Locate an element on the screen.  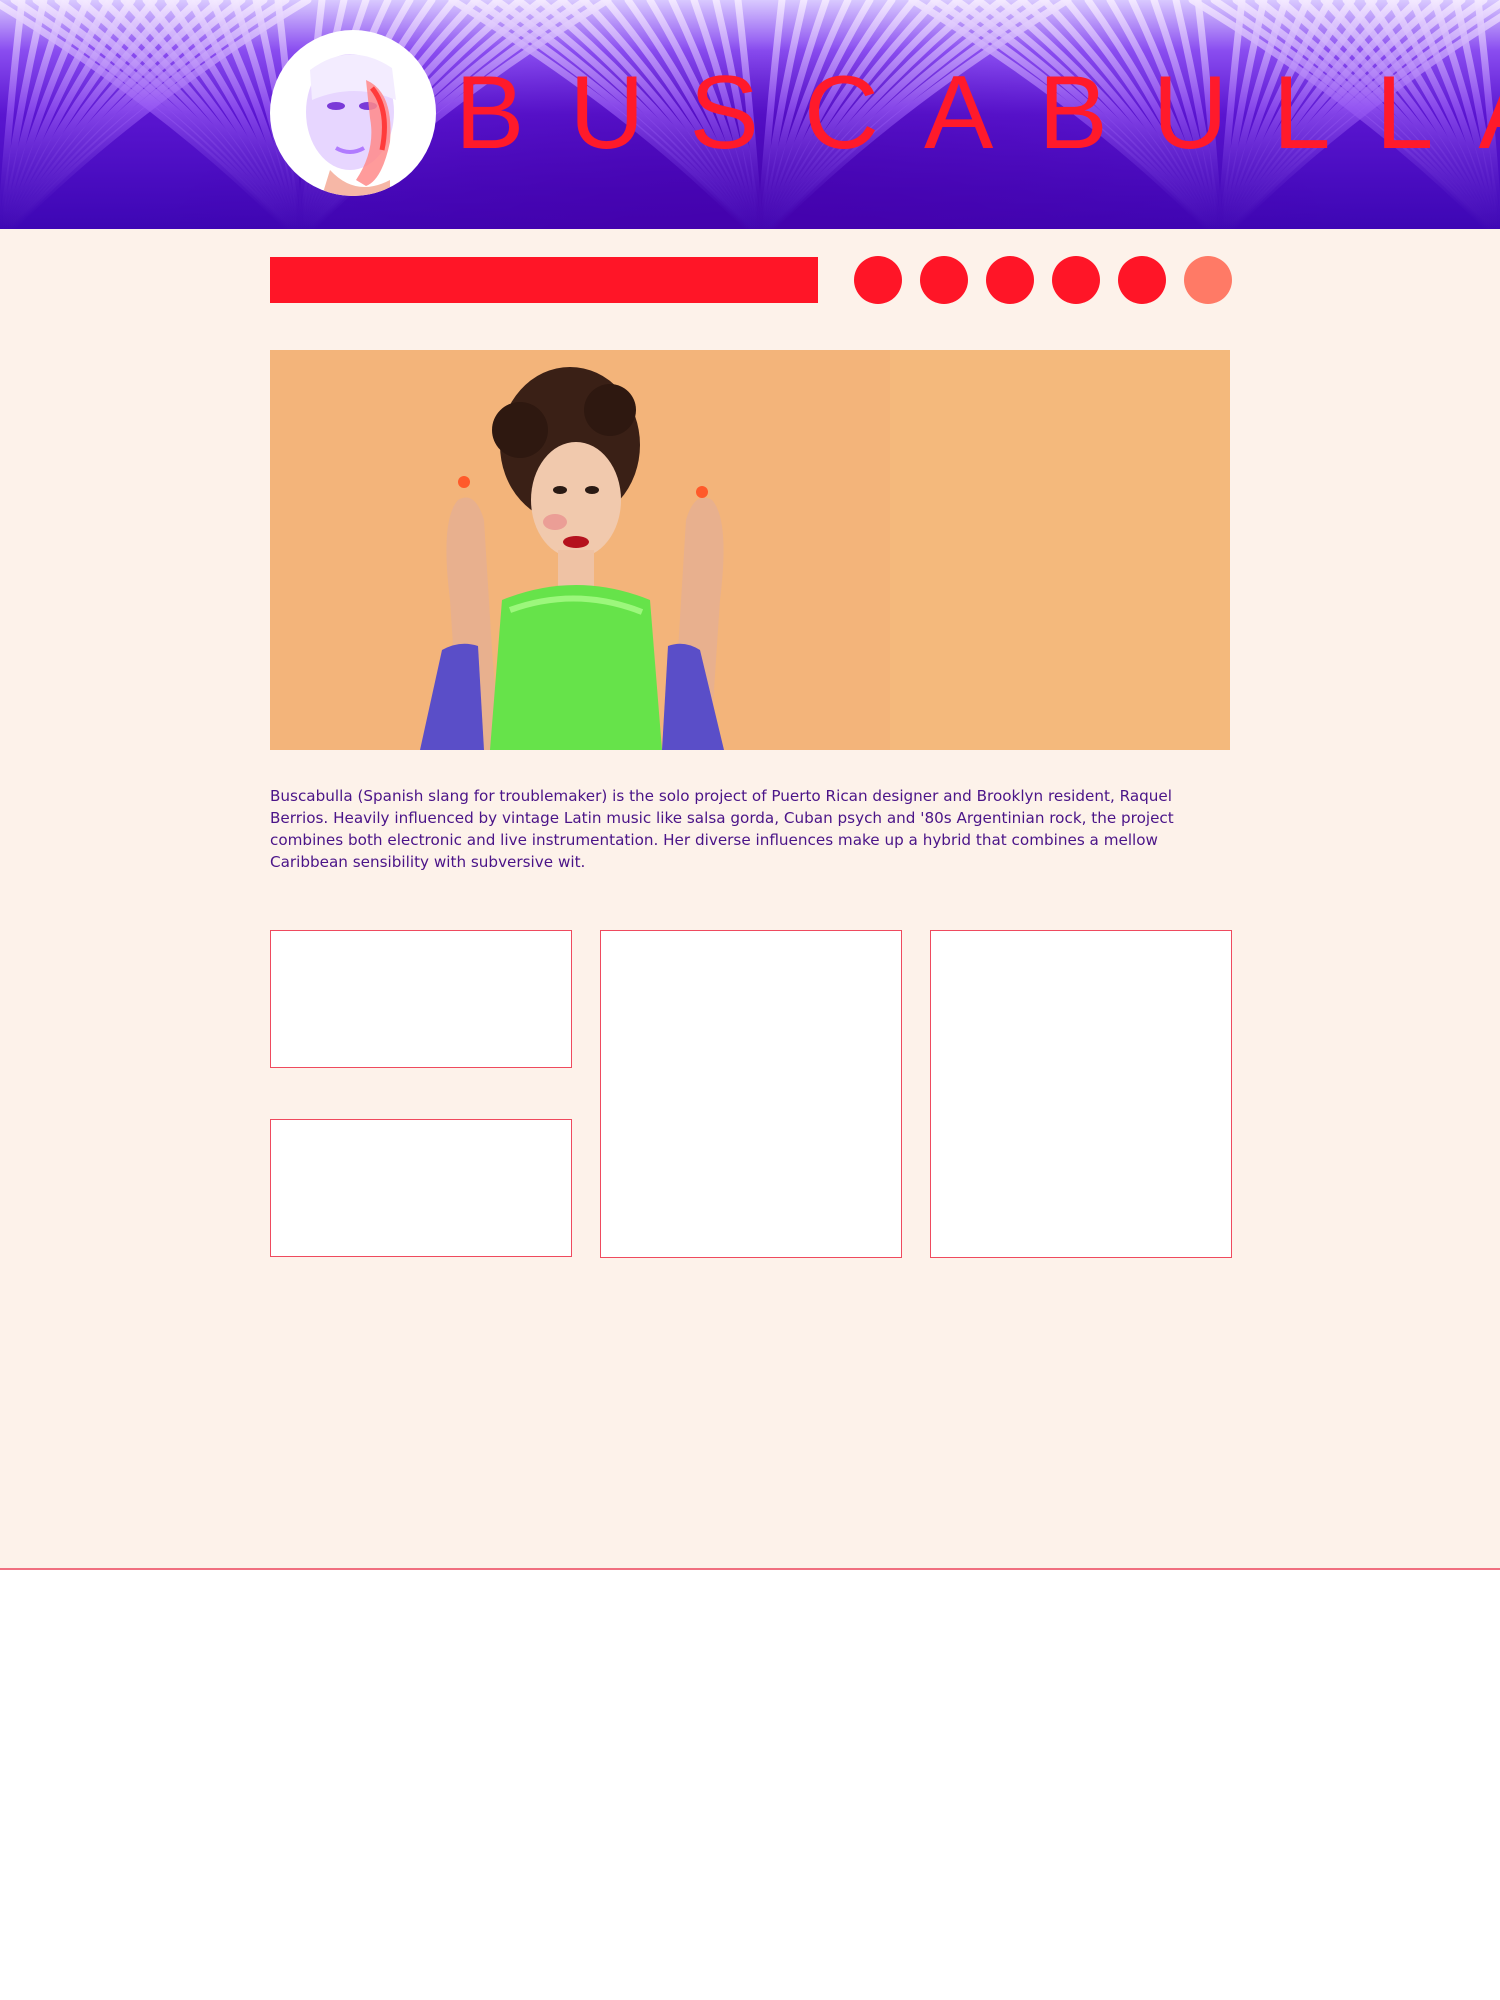
menu-bar is located at coordinates (544, 280).